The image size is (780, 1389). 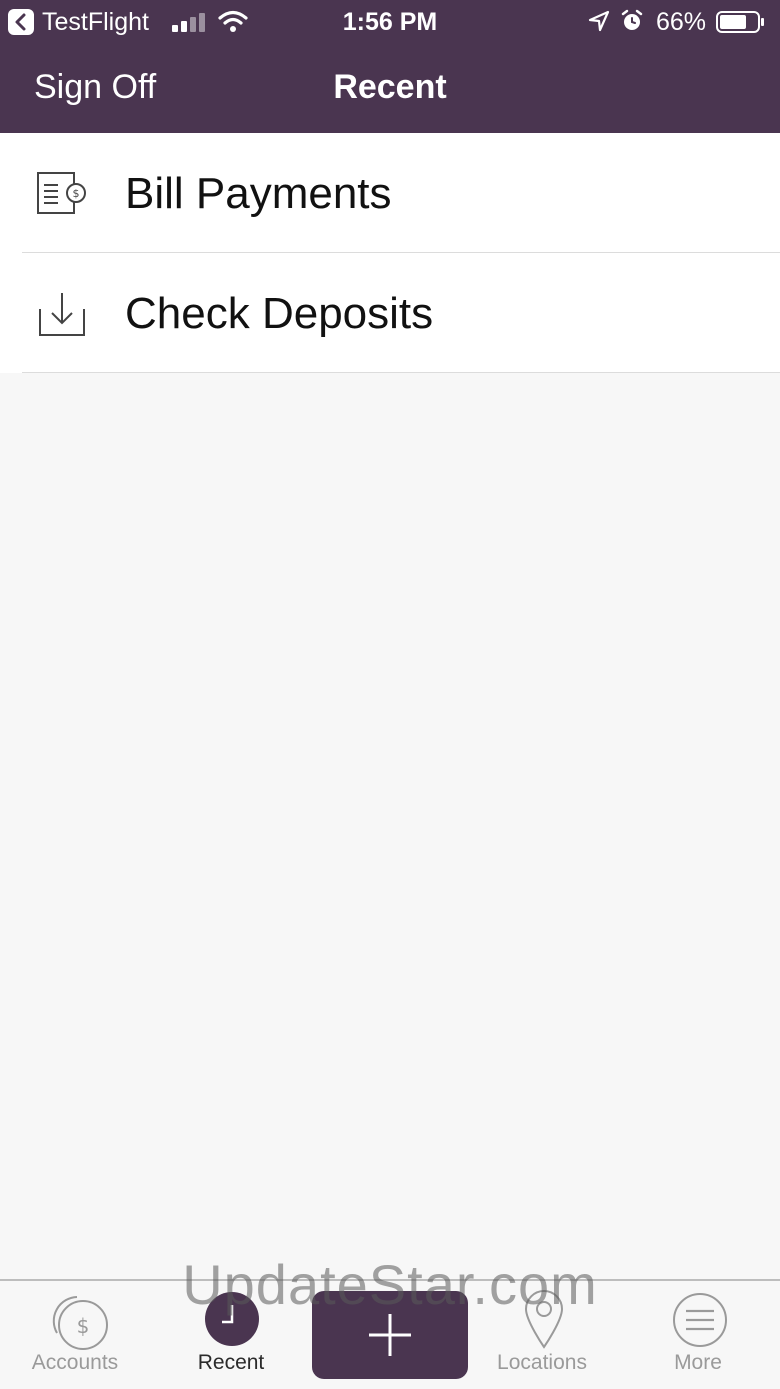 What do you see at coordinates (258, 193) in the screenshot?
I see `list-item-label: Bill Payments` at bounding box center [258, 193].